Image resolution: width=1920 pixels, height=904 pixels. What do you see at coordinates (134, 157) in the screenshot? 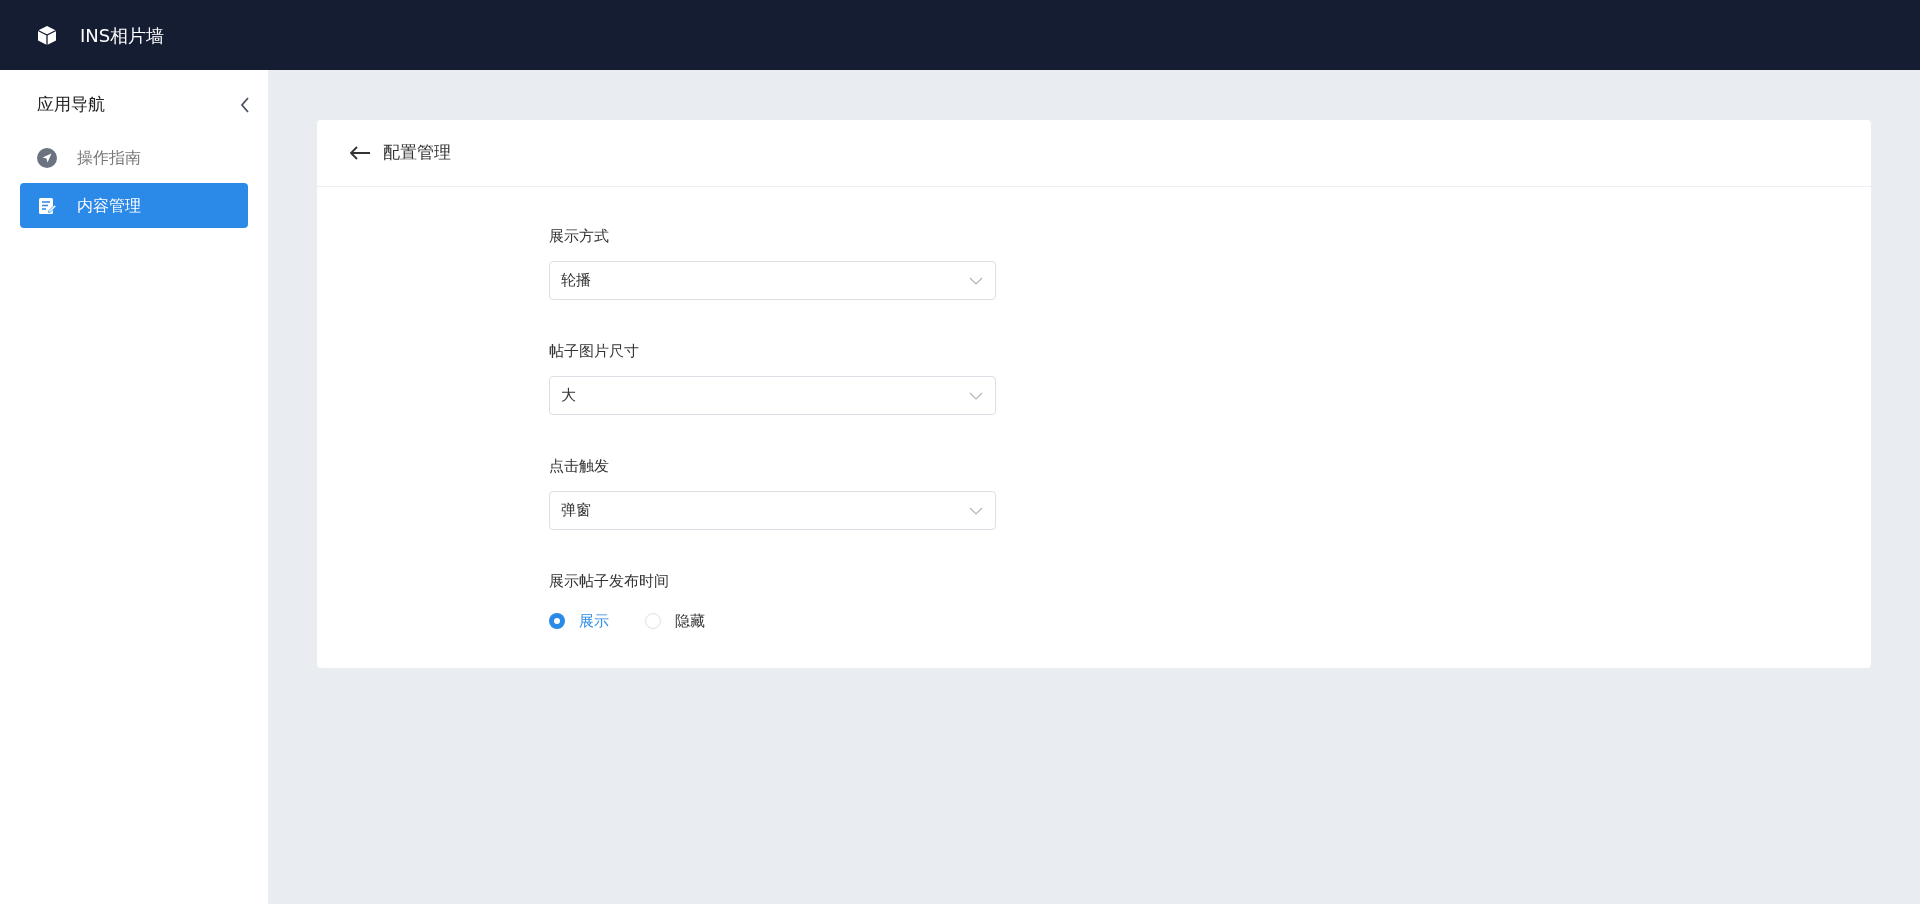
I see `sidebar-item: 操作指南` at bounding box center [134, 157].